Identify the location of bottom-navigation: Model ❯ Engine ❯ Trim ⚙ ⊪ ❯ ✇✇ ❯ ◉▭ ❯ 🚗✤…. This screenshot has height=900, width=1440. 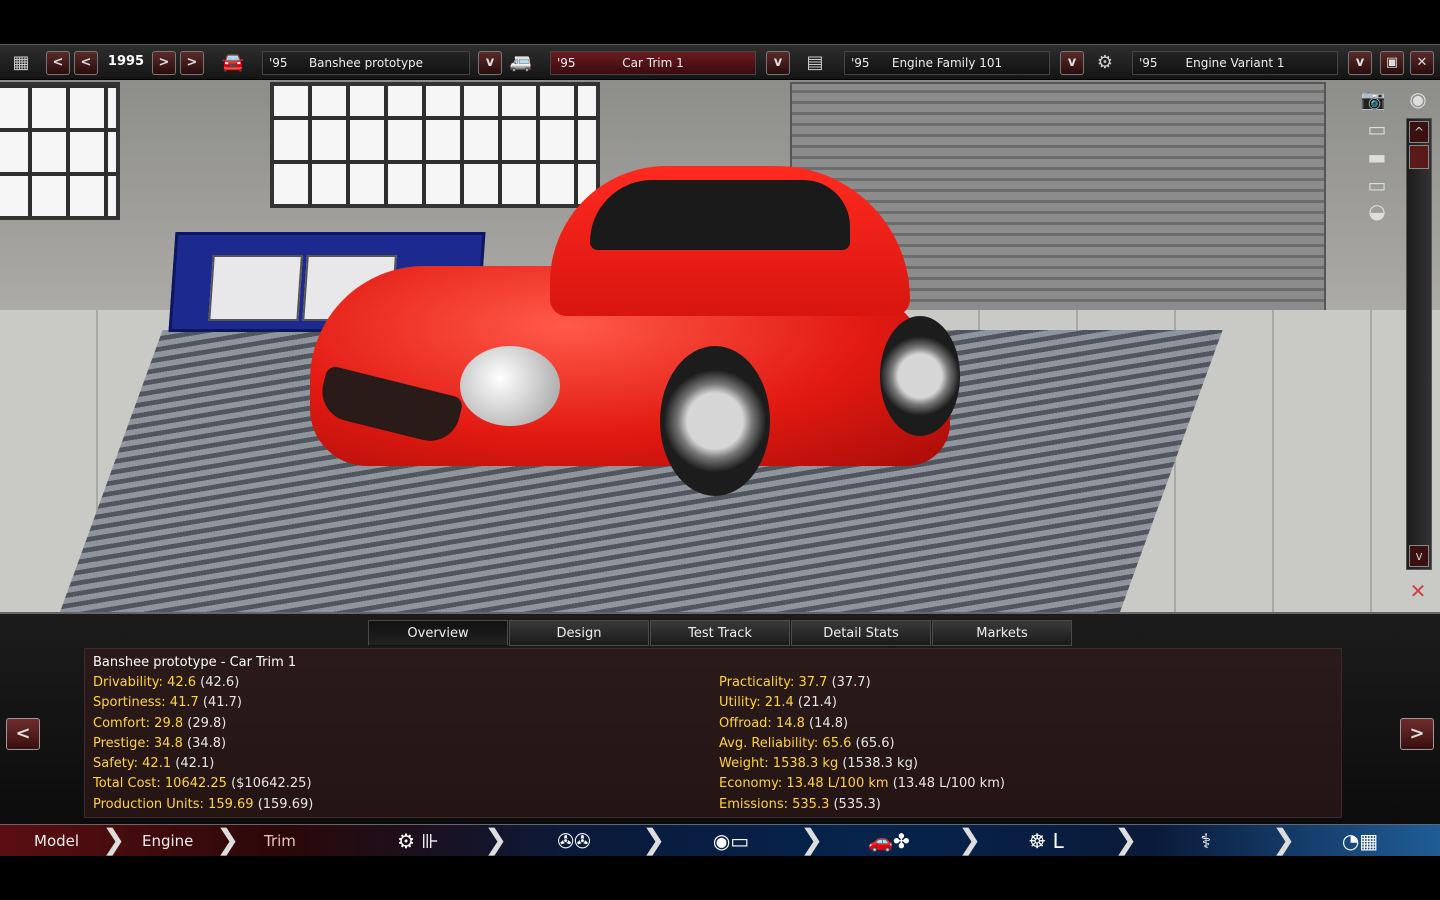
(720, 840).